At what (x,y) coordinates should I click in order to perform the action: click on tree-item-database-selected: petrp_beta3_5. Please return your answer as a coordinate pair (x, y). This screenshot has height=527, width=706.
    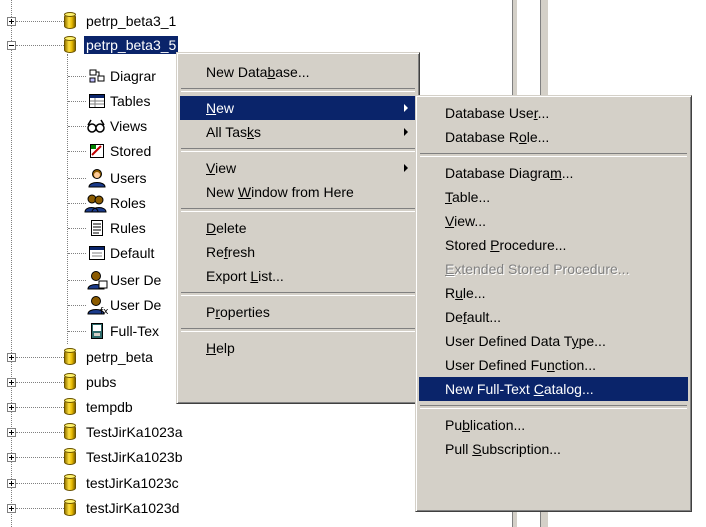
    Looking at the image, I should click on (131, 45).